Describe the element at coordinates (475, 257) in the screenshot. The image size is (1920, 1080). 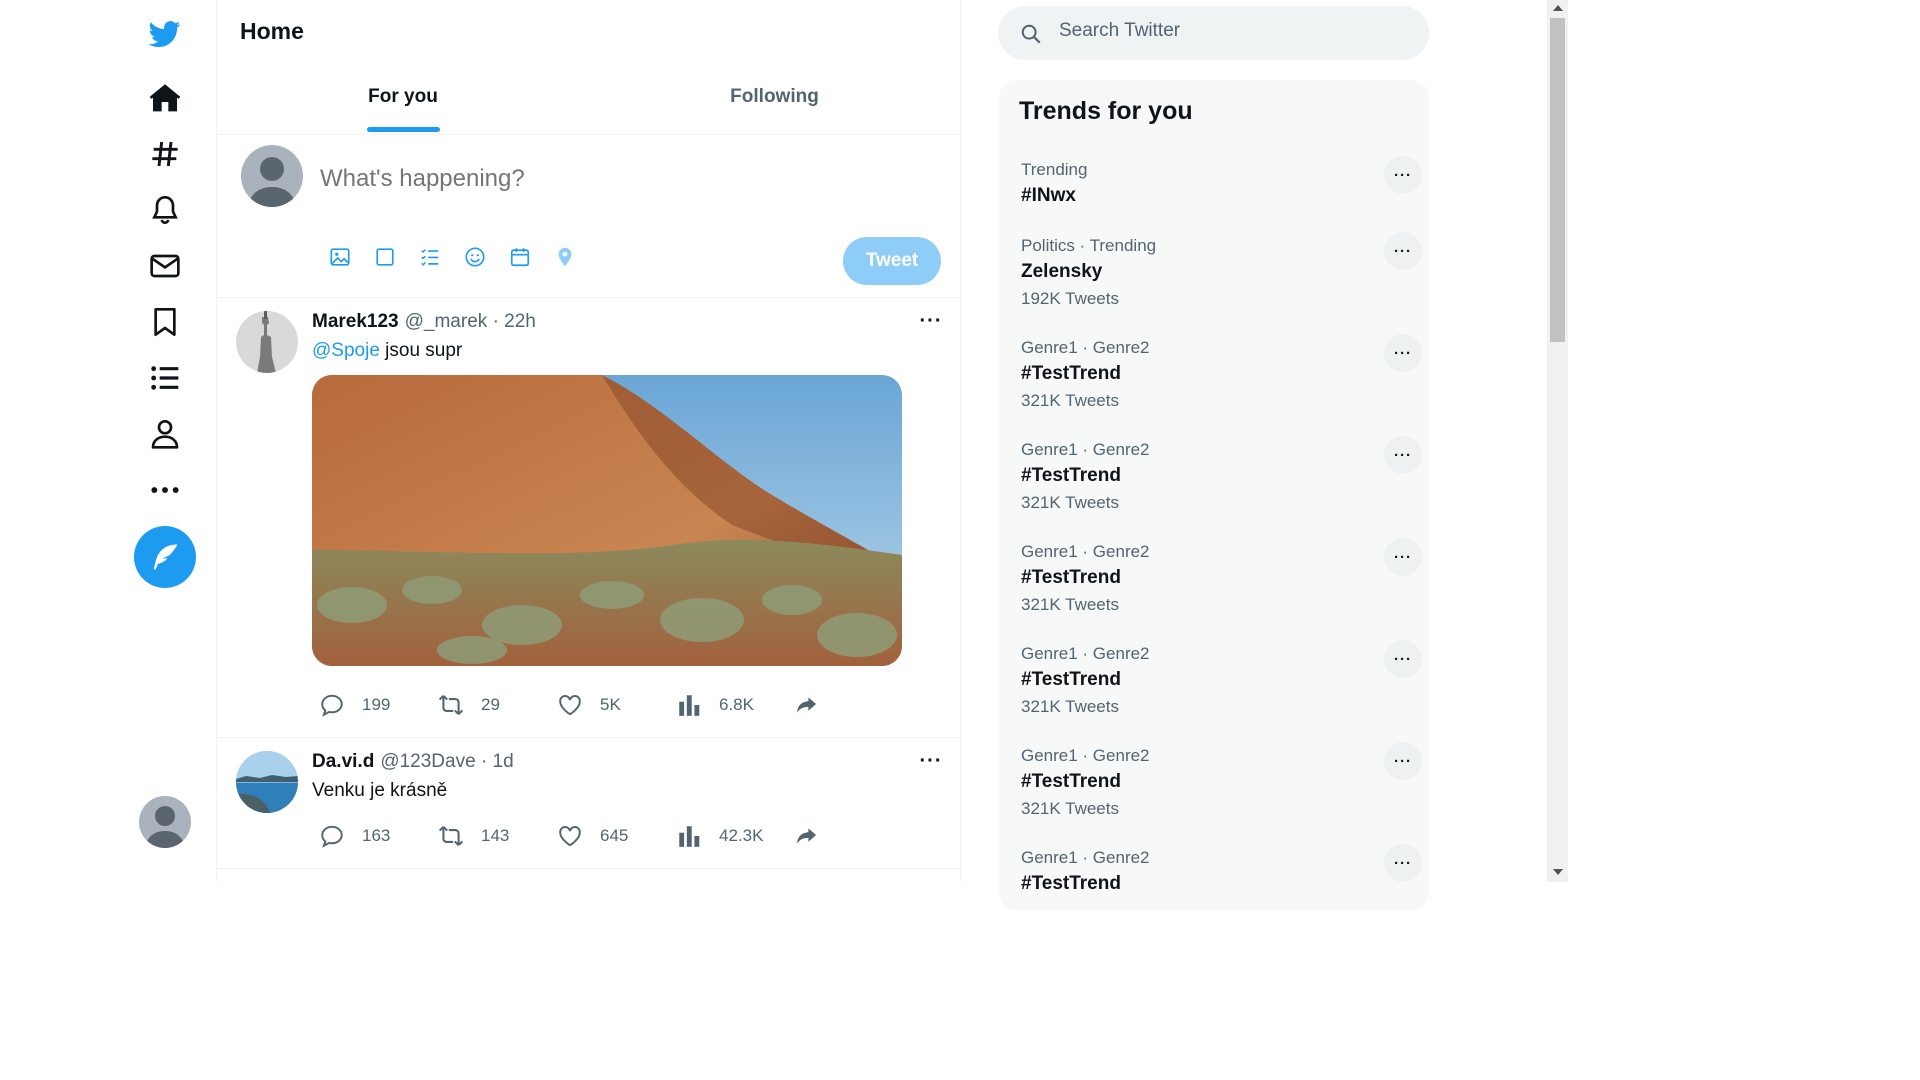
I see `emoji-icon` at that location.